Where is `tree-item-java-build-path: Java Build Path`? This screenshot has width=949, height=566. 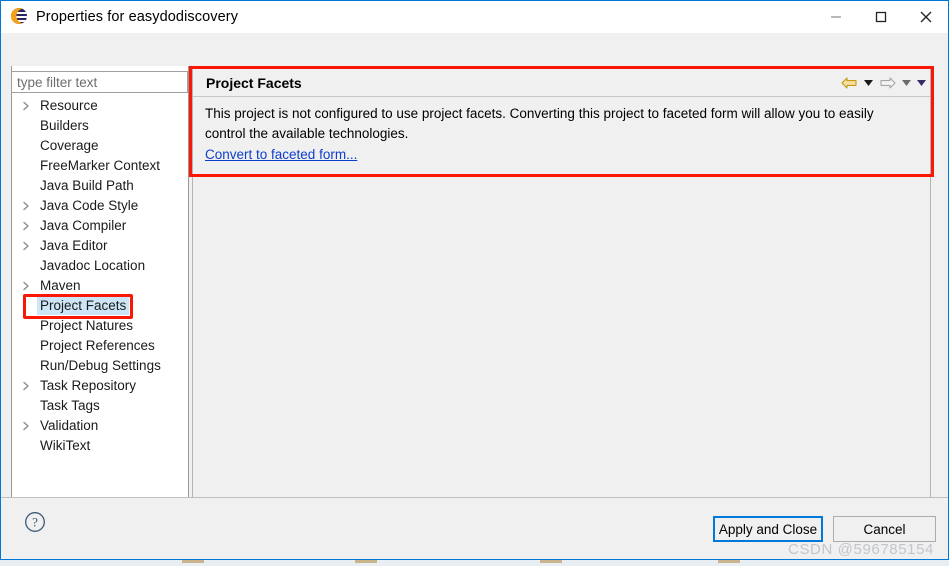 tree-item-java-build-path: Java Build Path is located at coordinates (100, 186).